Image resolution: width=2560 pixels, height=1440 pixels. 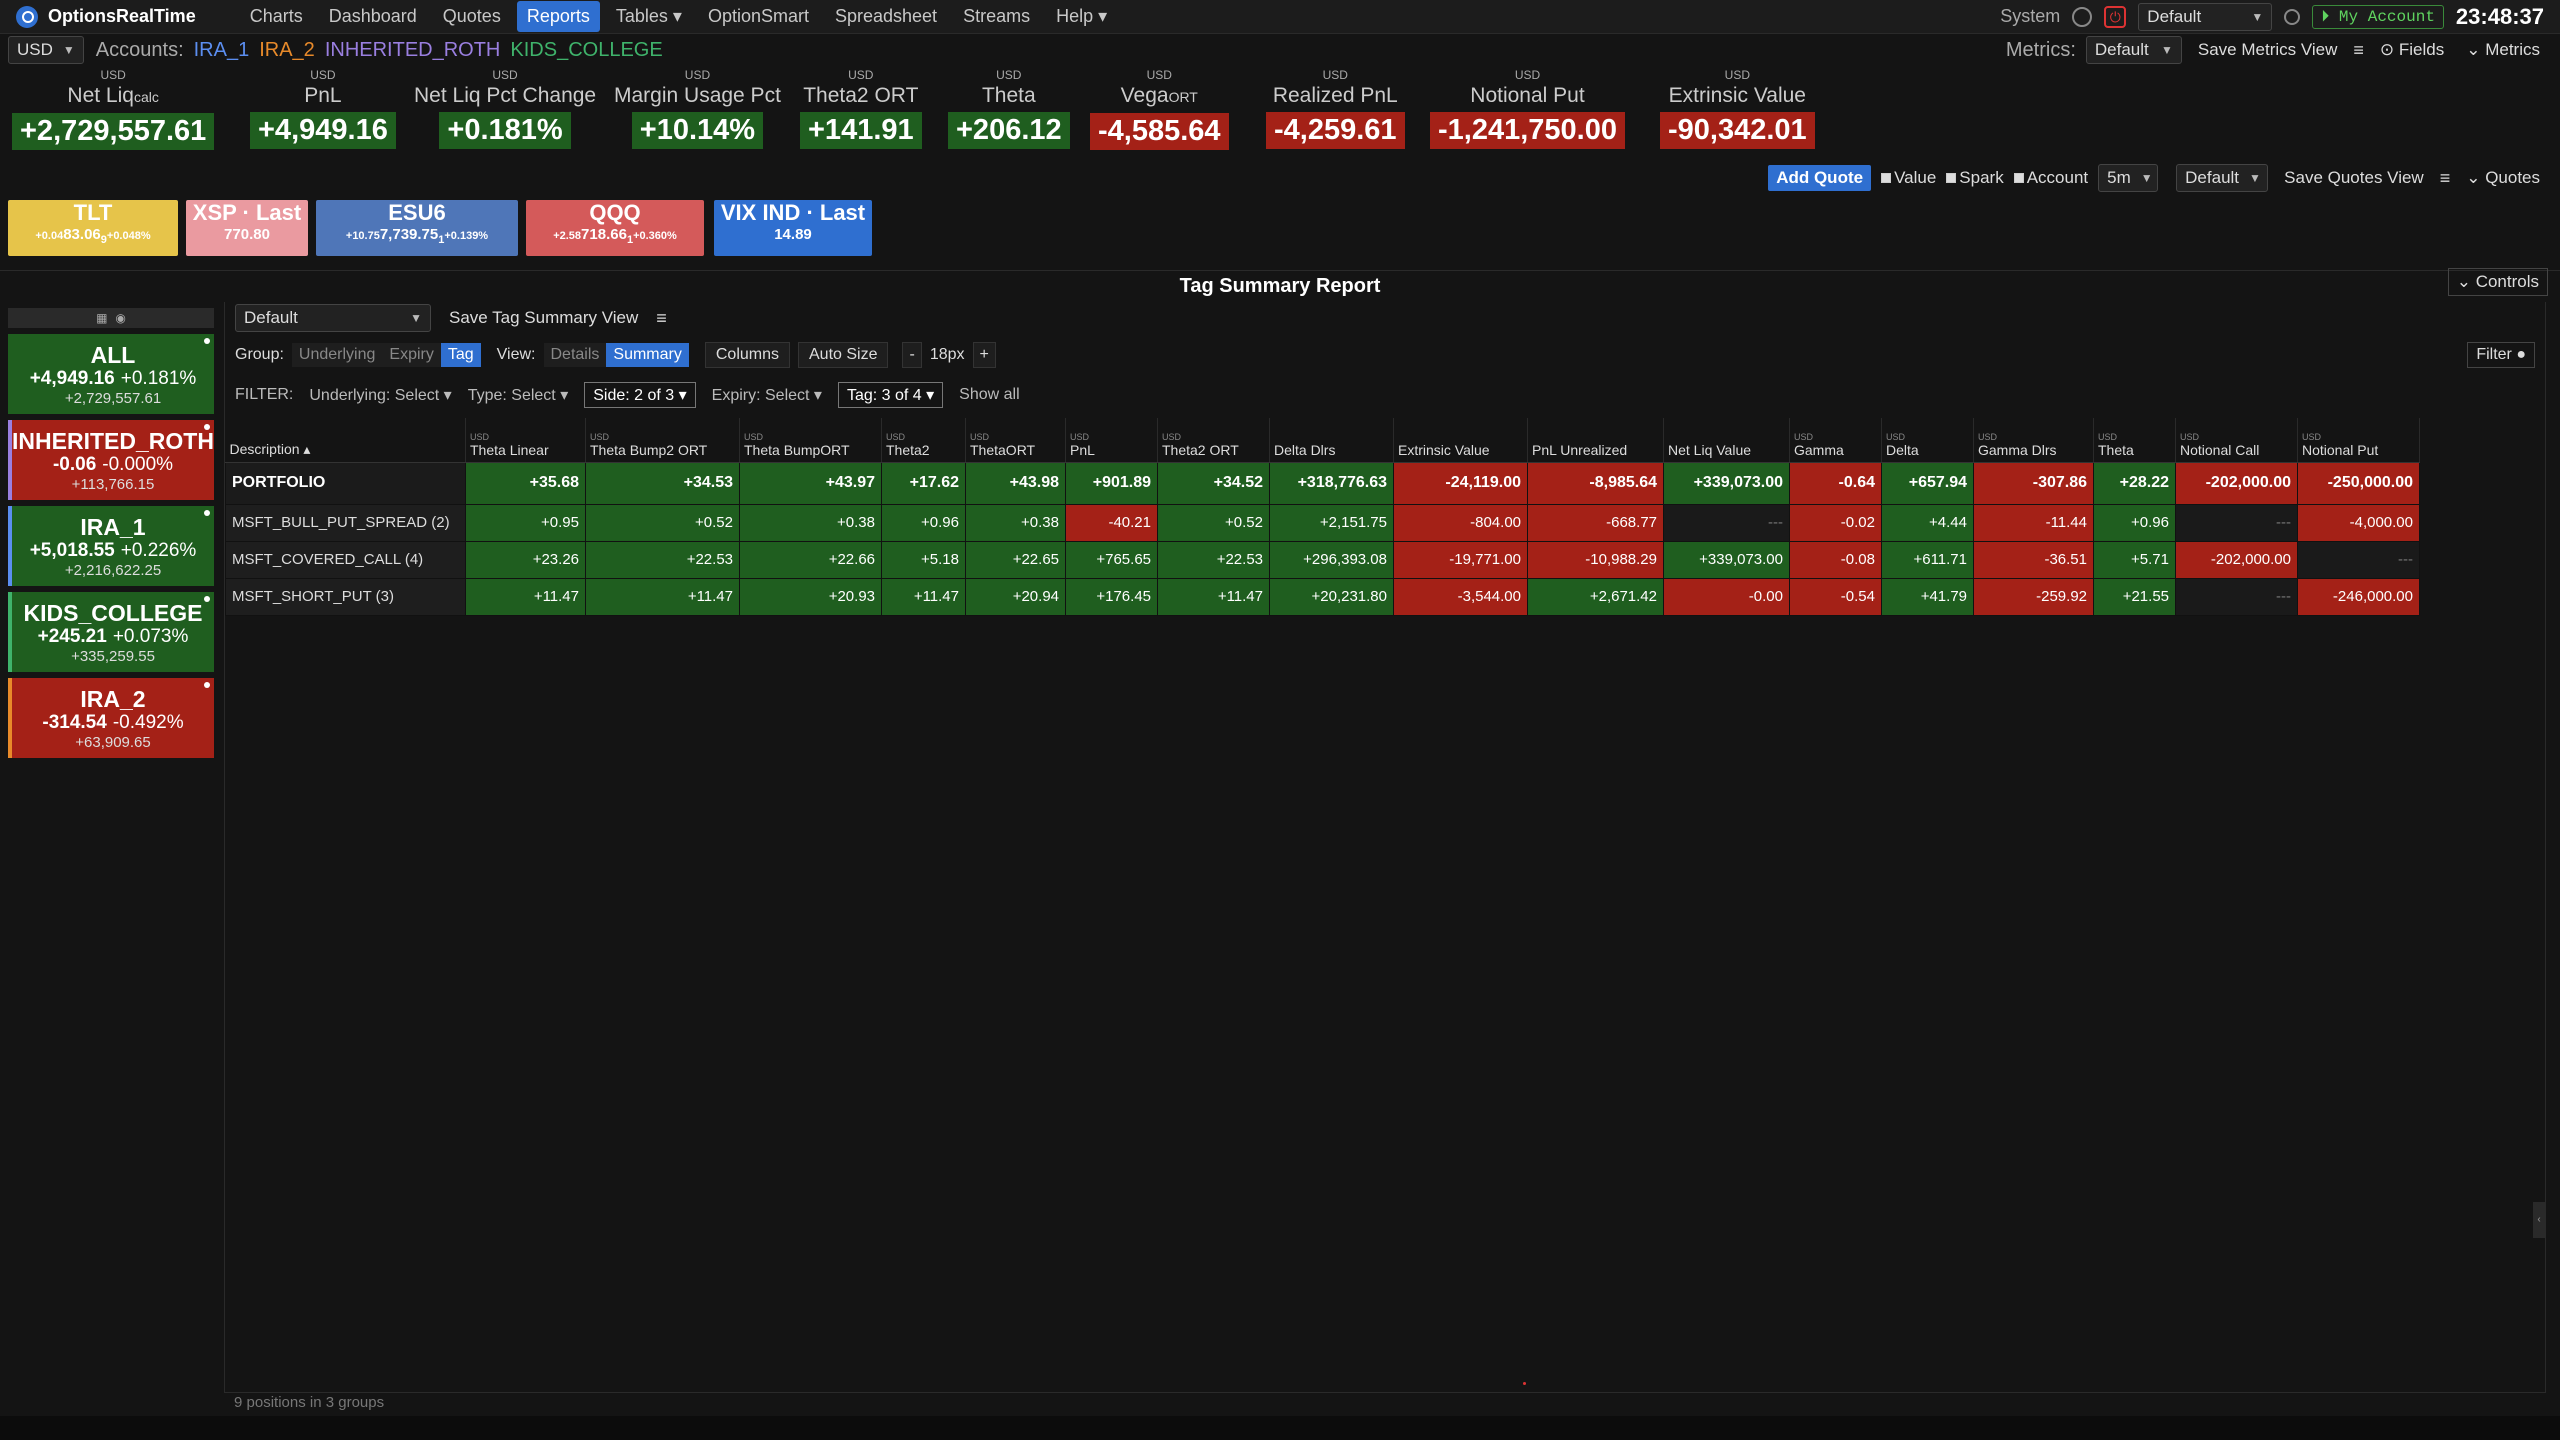 I want to click on controls-button: ⌄ Controls, so click(x=2497, y=282).